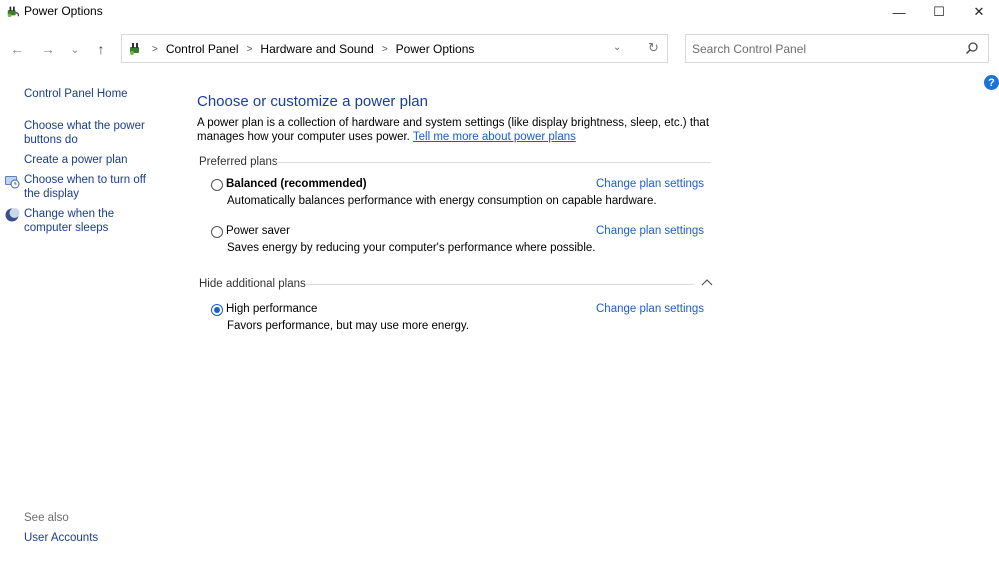 The height and width of the screenshot is (561, 999). What do you see at coordinates (94, 187) in the screenshot?
I see `sidebar-link-turn-off-display: Choose when to turn off the display` at bounding box center [94, 187].